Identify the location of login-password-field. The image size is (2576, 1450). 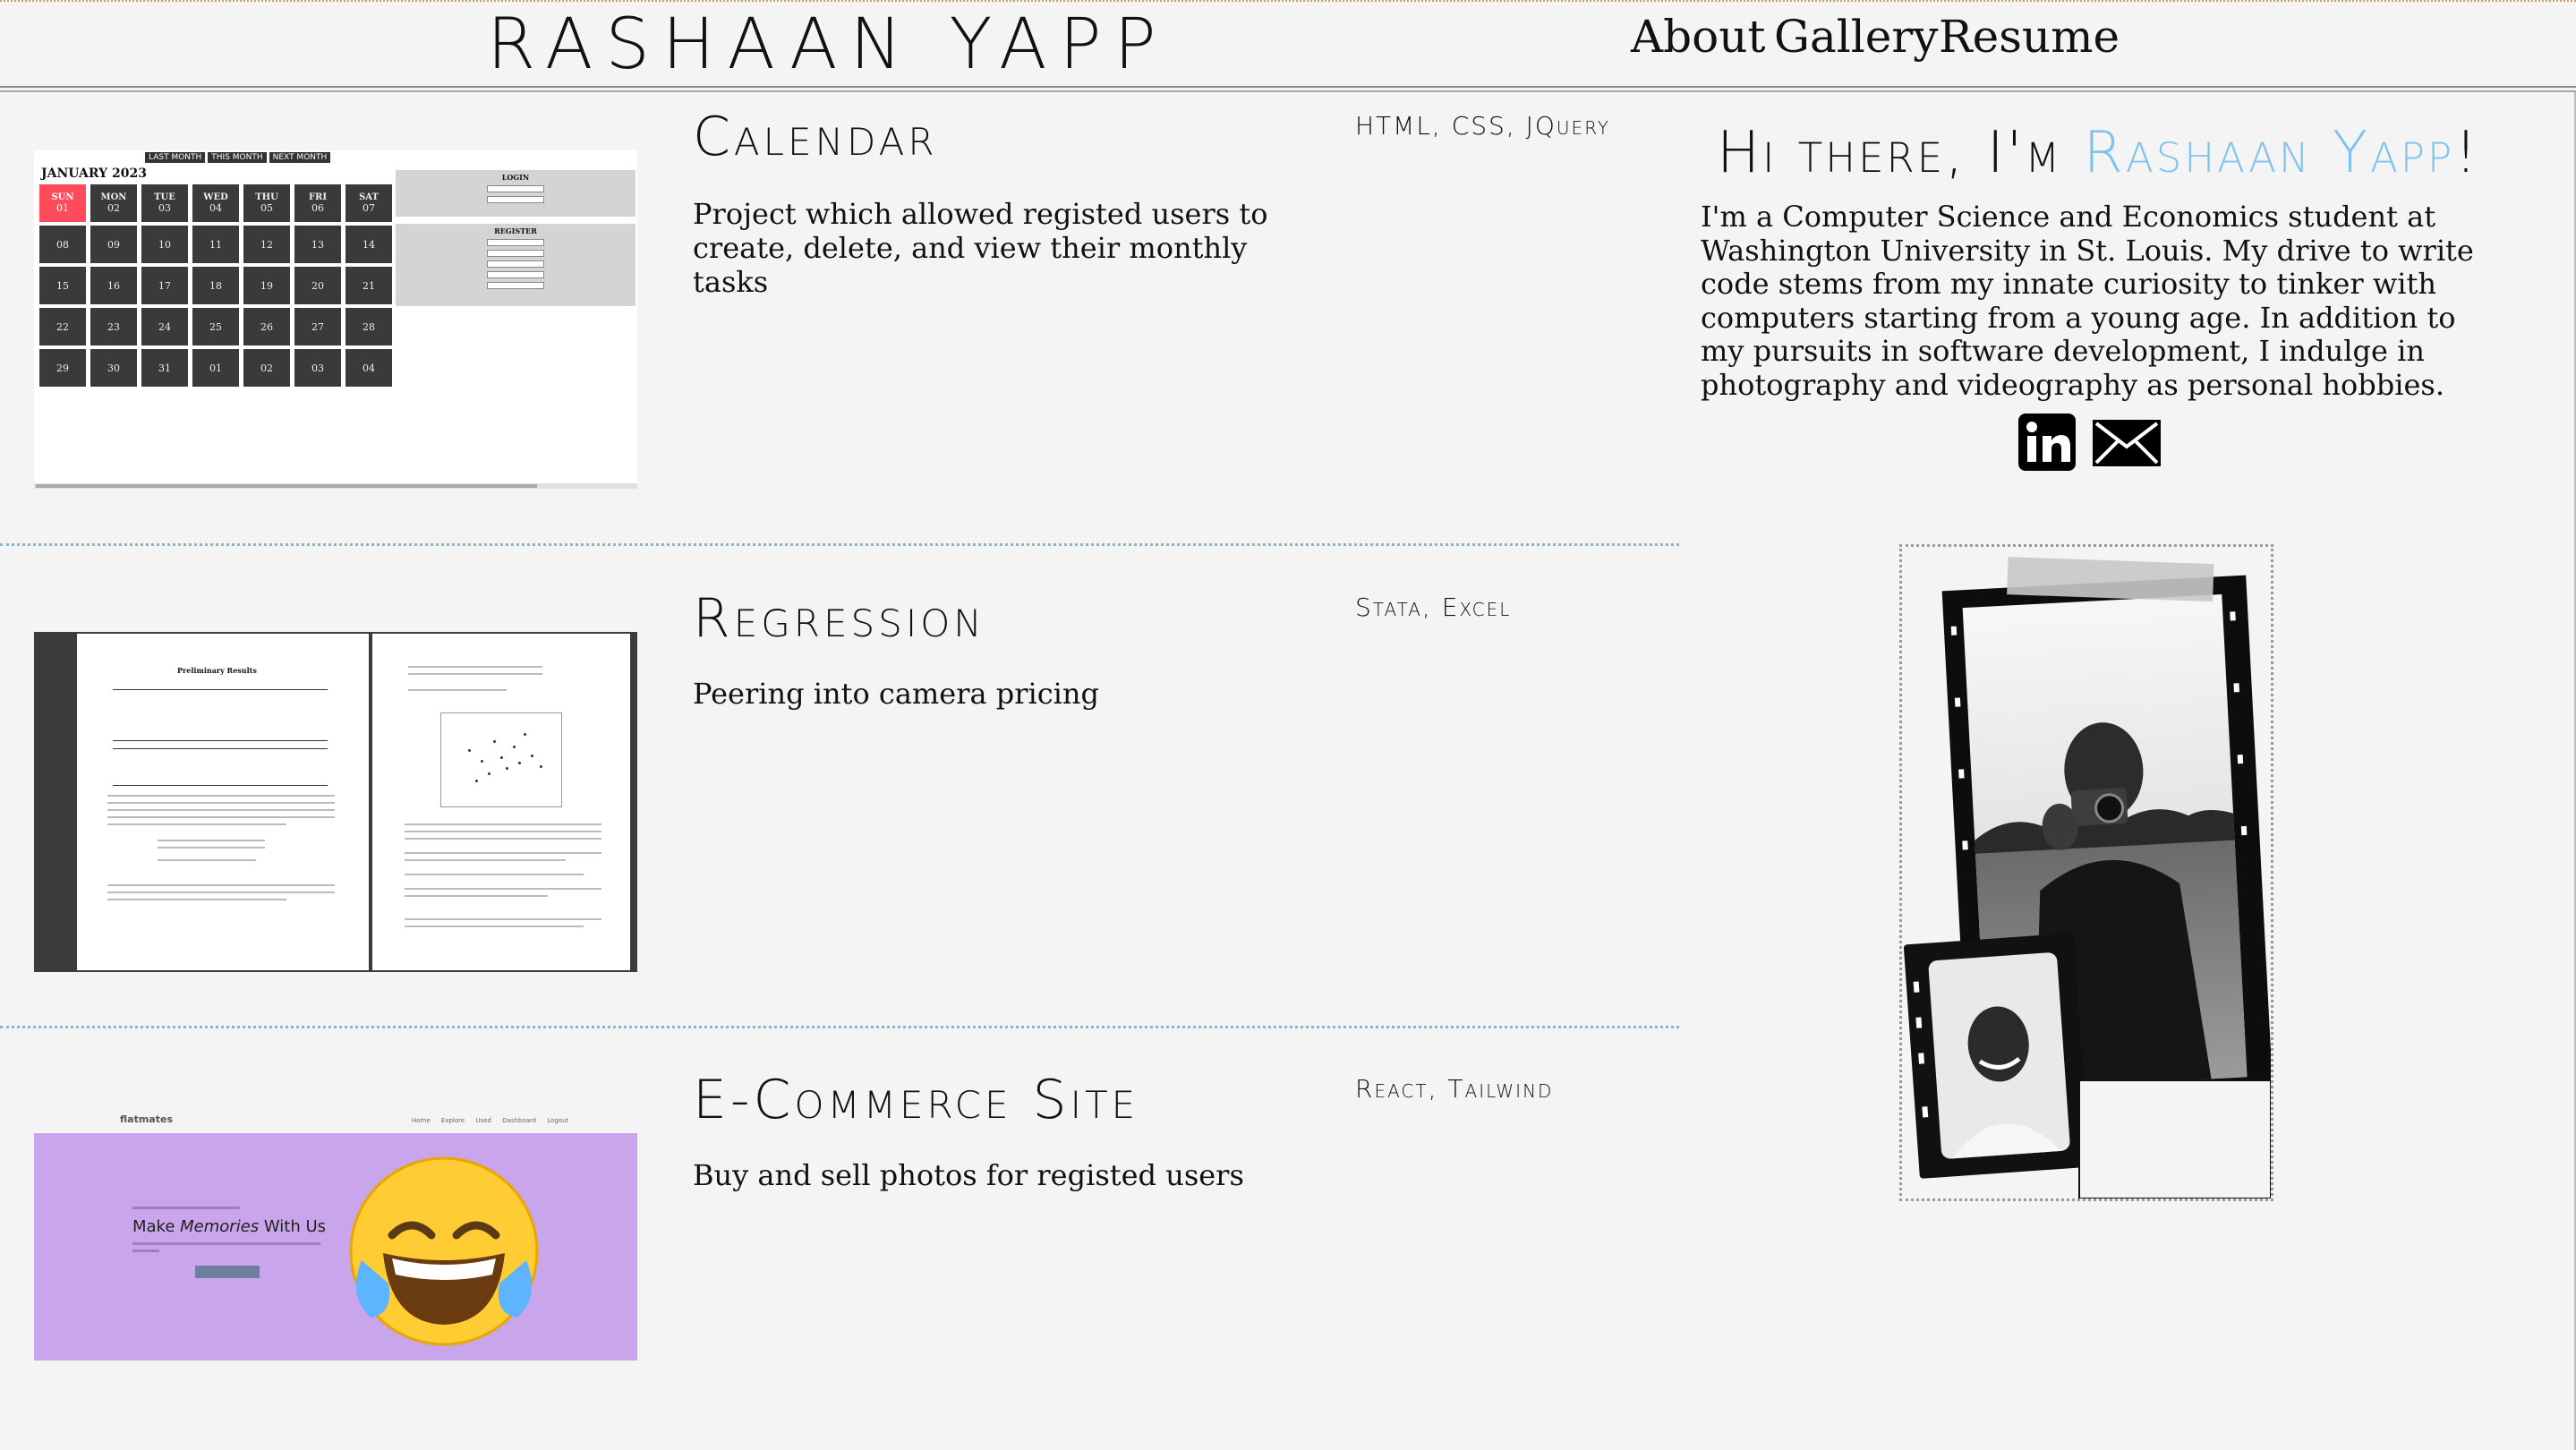
(515, 199).